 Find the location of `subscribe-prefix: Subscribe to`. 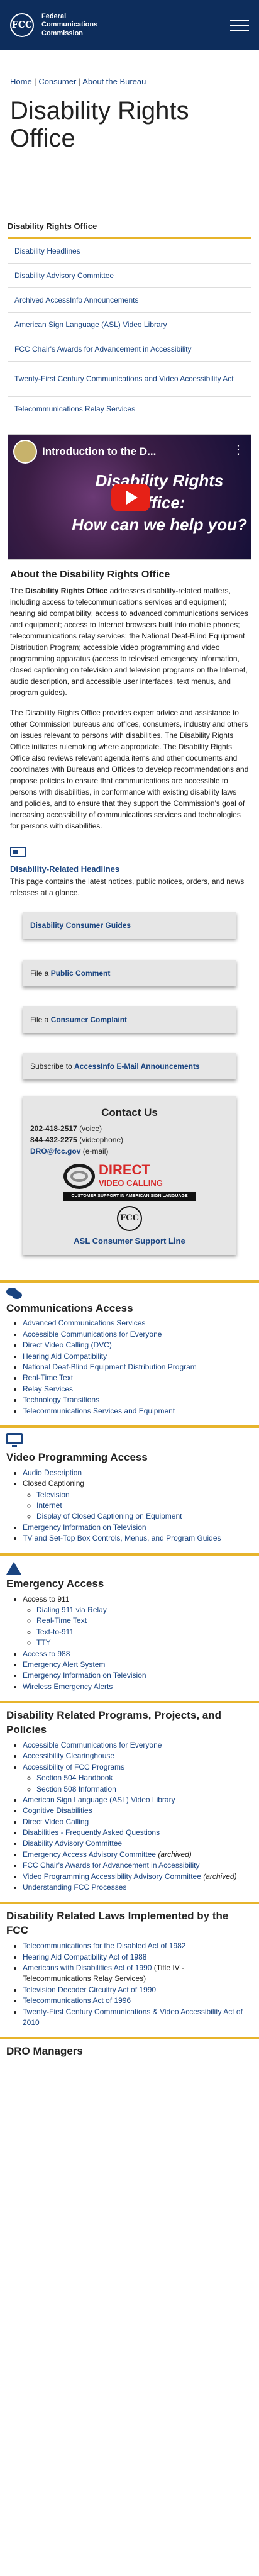

subscribe-prefix: Subscribe to is located at coordinates (53, 1066).